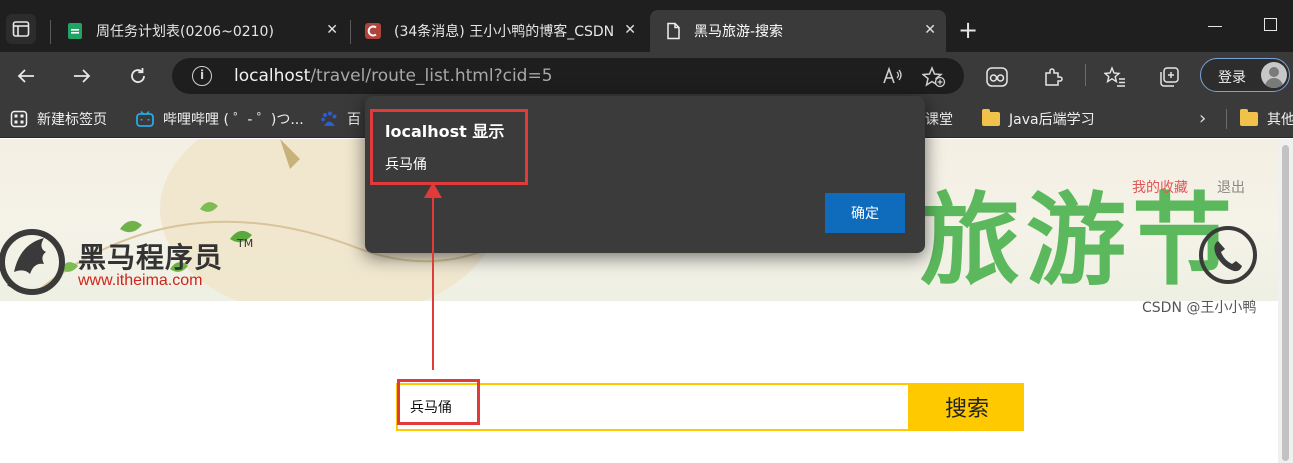  I want to click on avatar, so click(1274, 75).